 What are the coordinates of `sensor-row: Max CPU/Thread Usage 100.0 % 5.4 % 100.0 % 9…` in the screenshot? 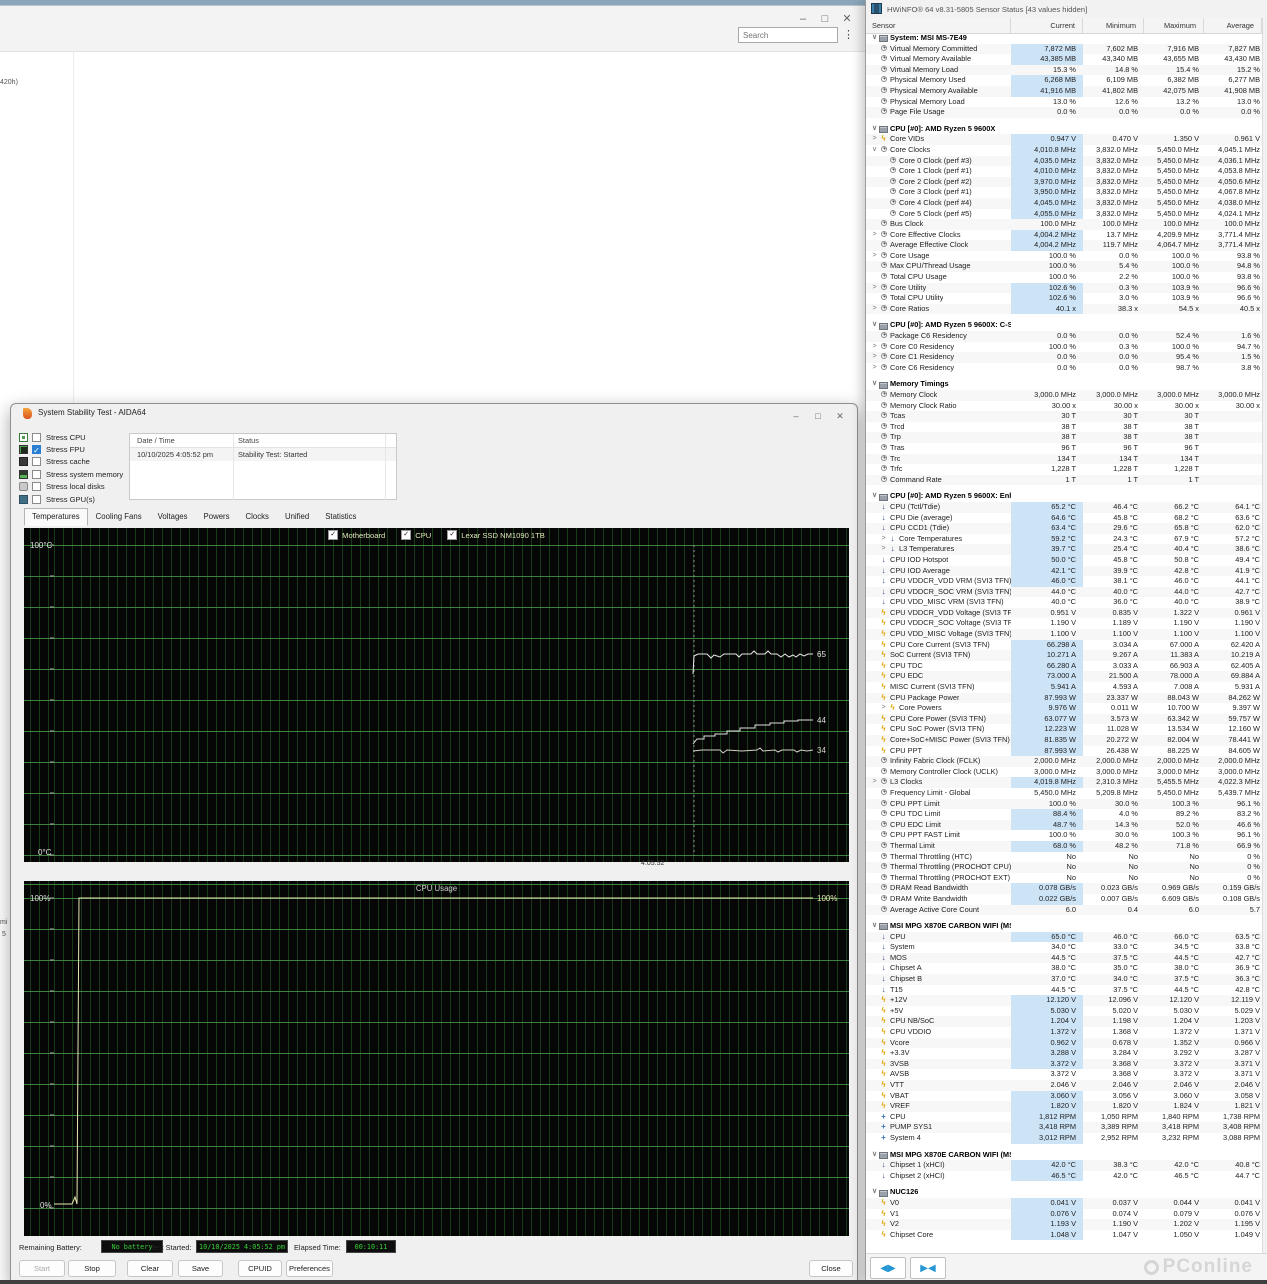 It's located at (1064, 267).